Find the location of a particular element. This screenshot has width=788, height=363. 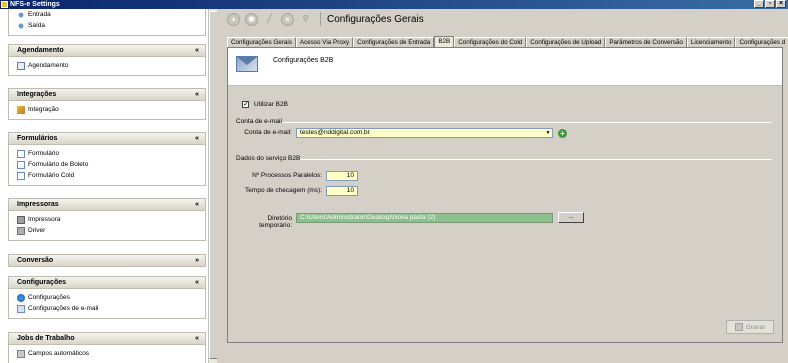

section-header-formularios: Formulários « is located at coordinates (107, 138).